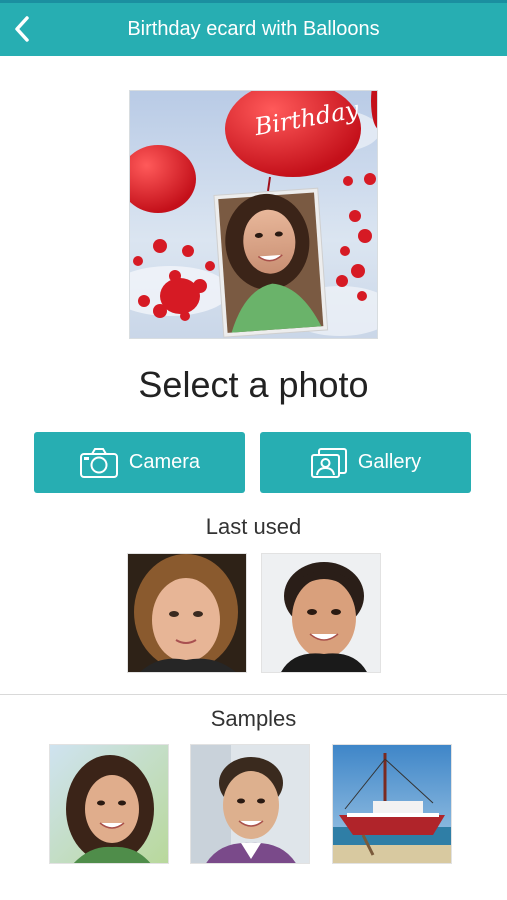 The image size is (507, 900). What do you see at coordinates (253, 694) in the screenshot?
I see `section-divider` at bounding box center [253, 694].